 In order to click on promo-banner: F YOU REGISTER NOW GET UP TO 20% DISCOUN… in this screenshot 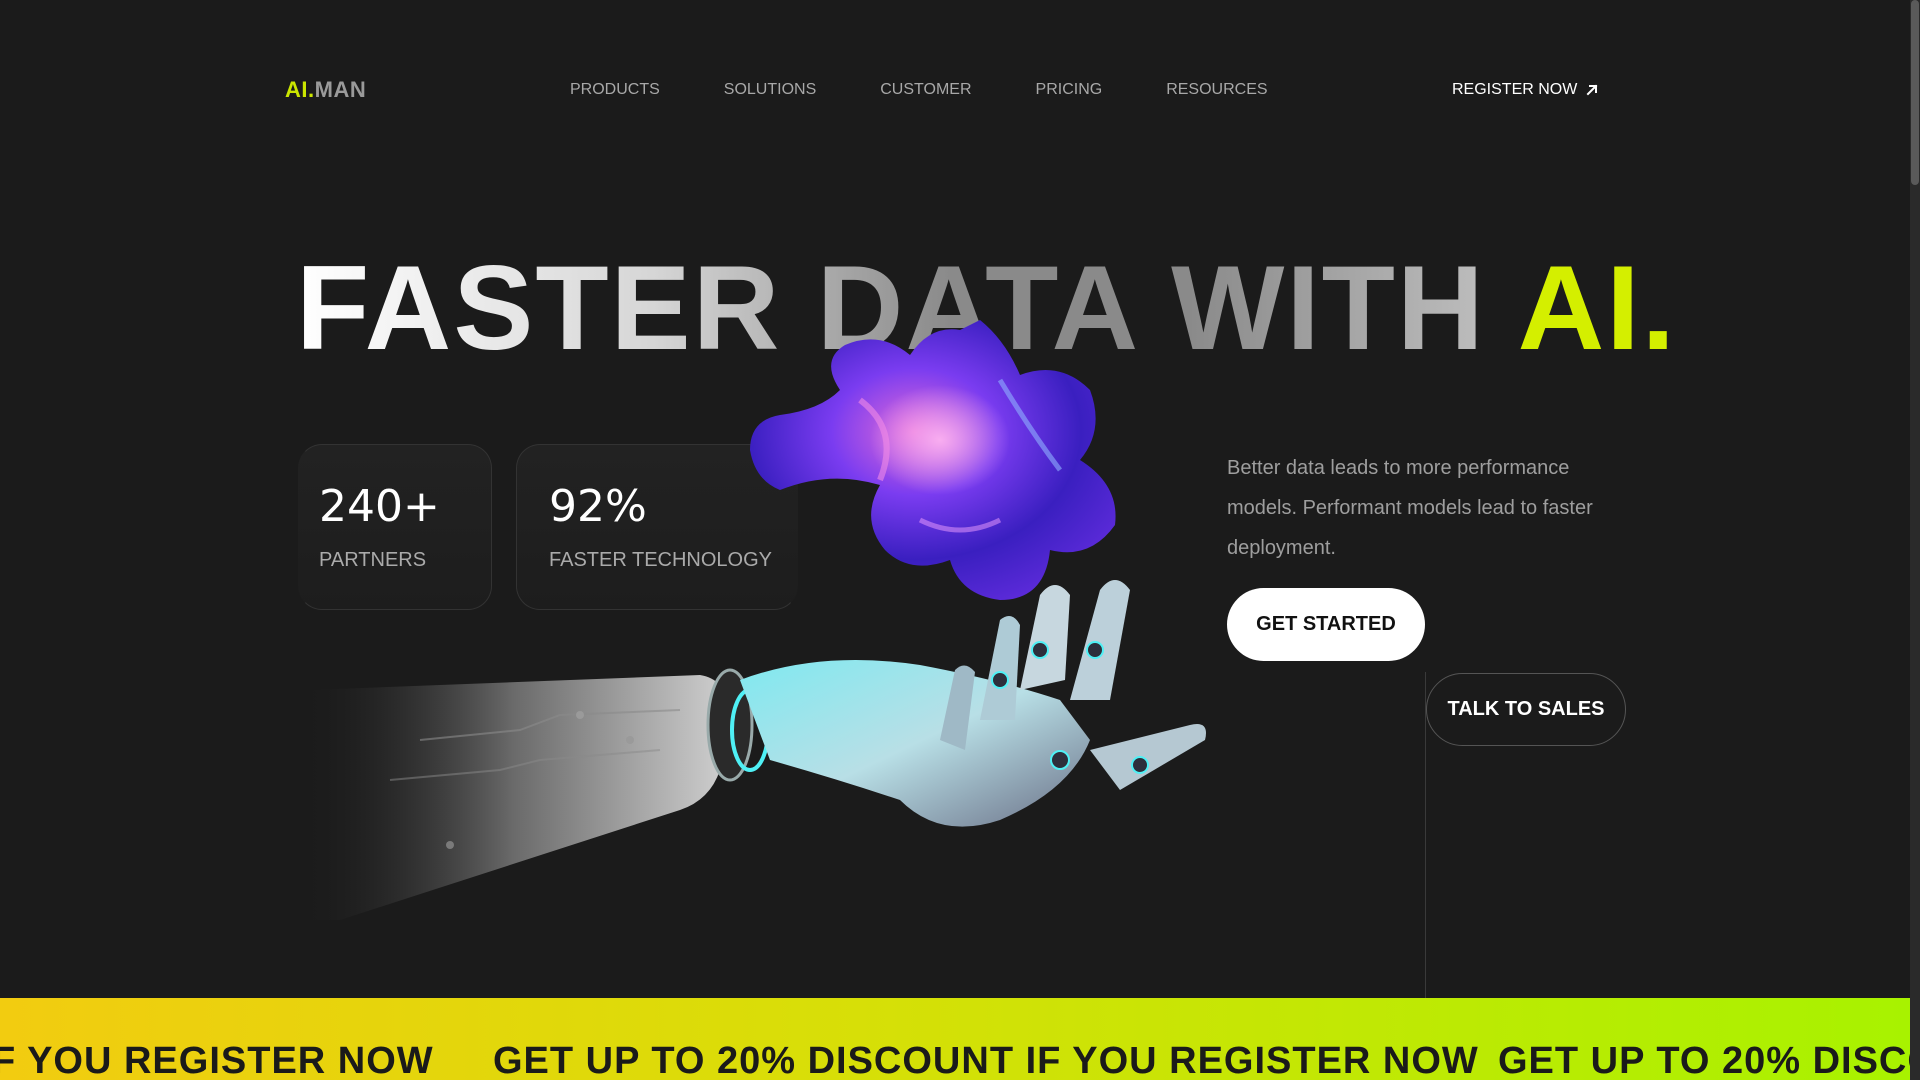, I will do `click(955, 1039)`.